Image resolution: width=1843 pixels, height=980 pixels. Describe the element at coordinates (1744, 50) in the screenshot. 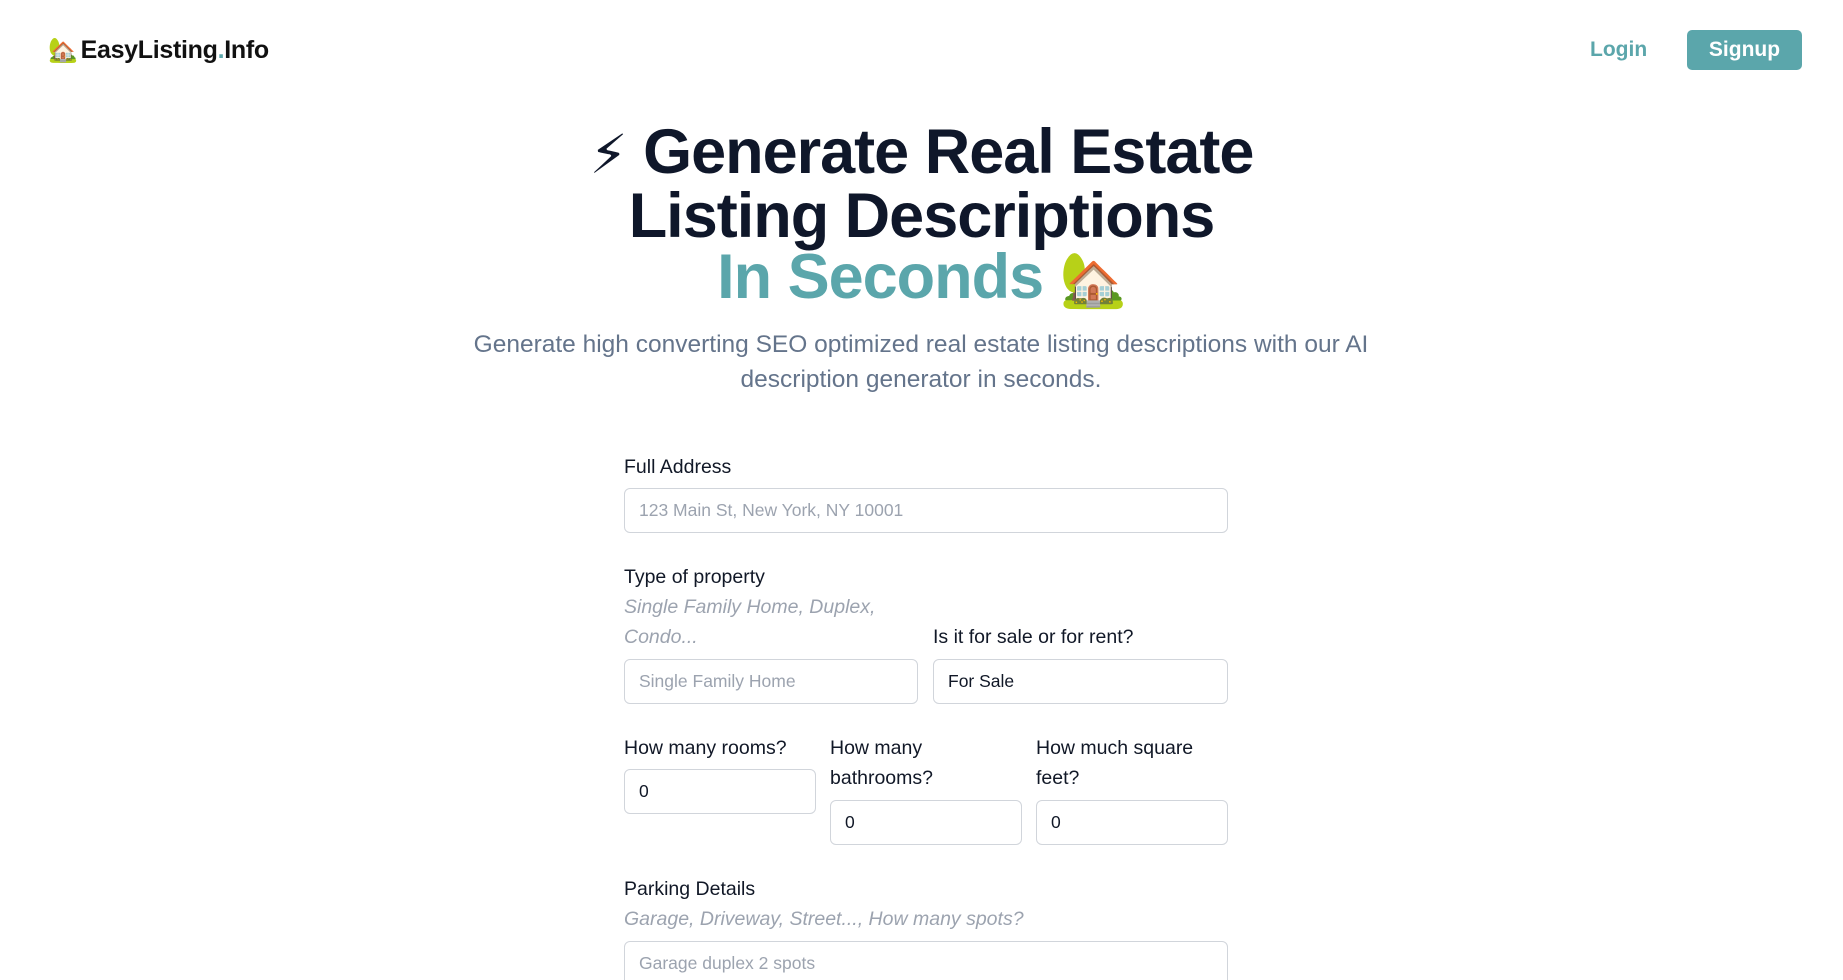

I see `signup-button: Signup` at that location.